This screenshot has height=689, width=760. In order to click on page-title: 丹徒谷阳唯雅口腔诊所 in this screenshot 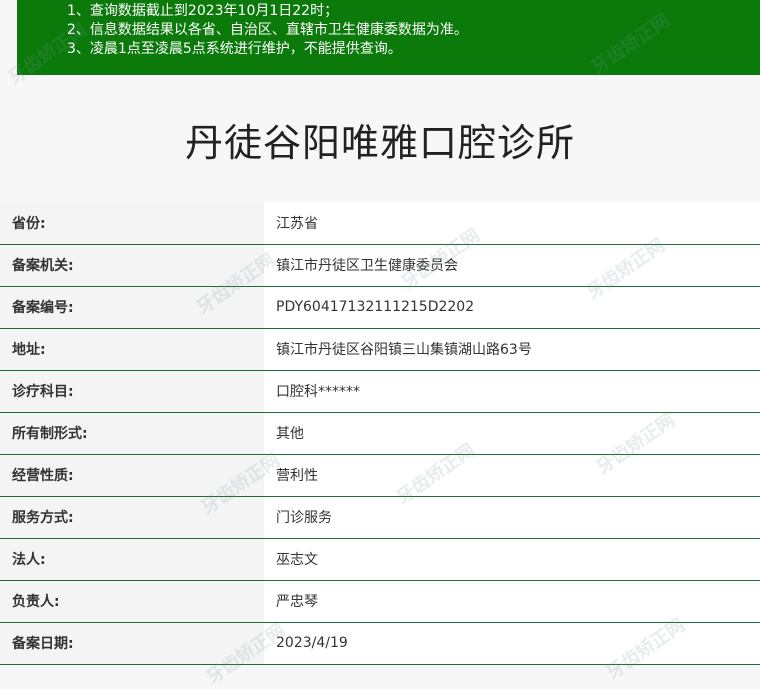, I will do `click(379, 143)`.